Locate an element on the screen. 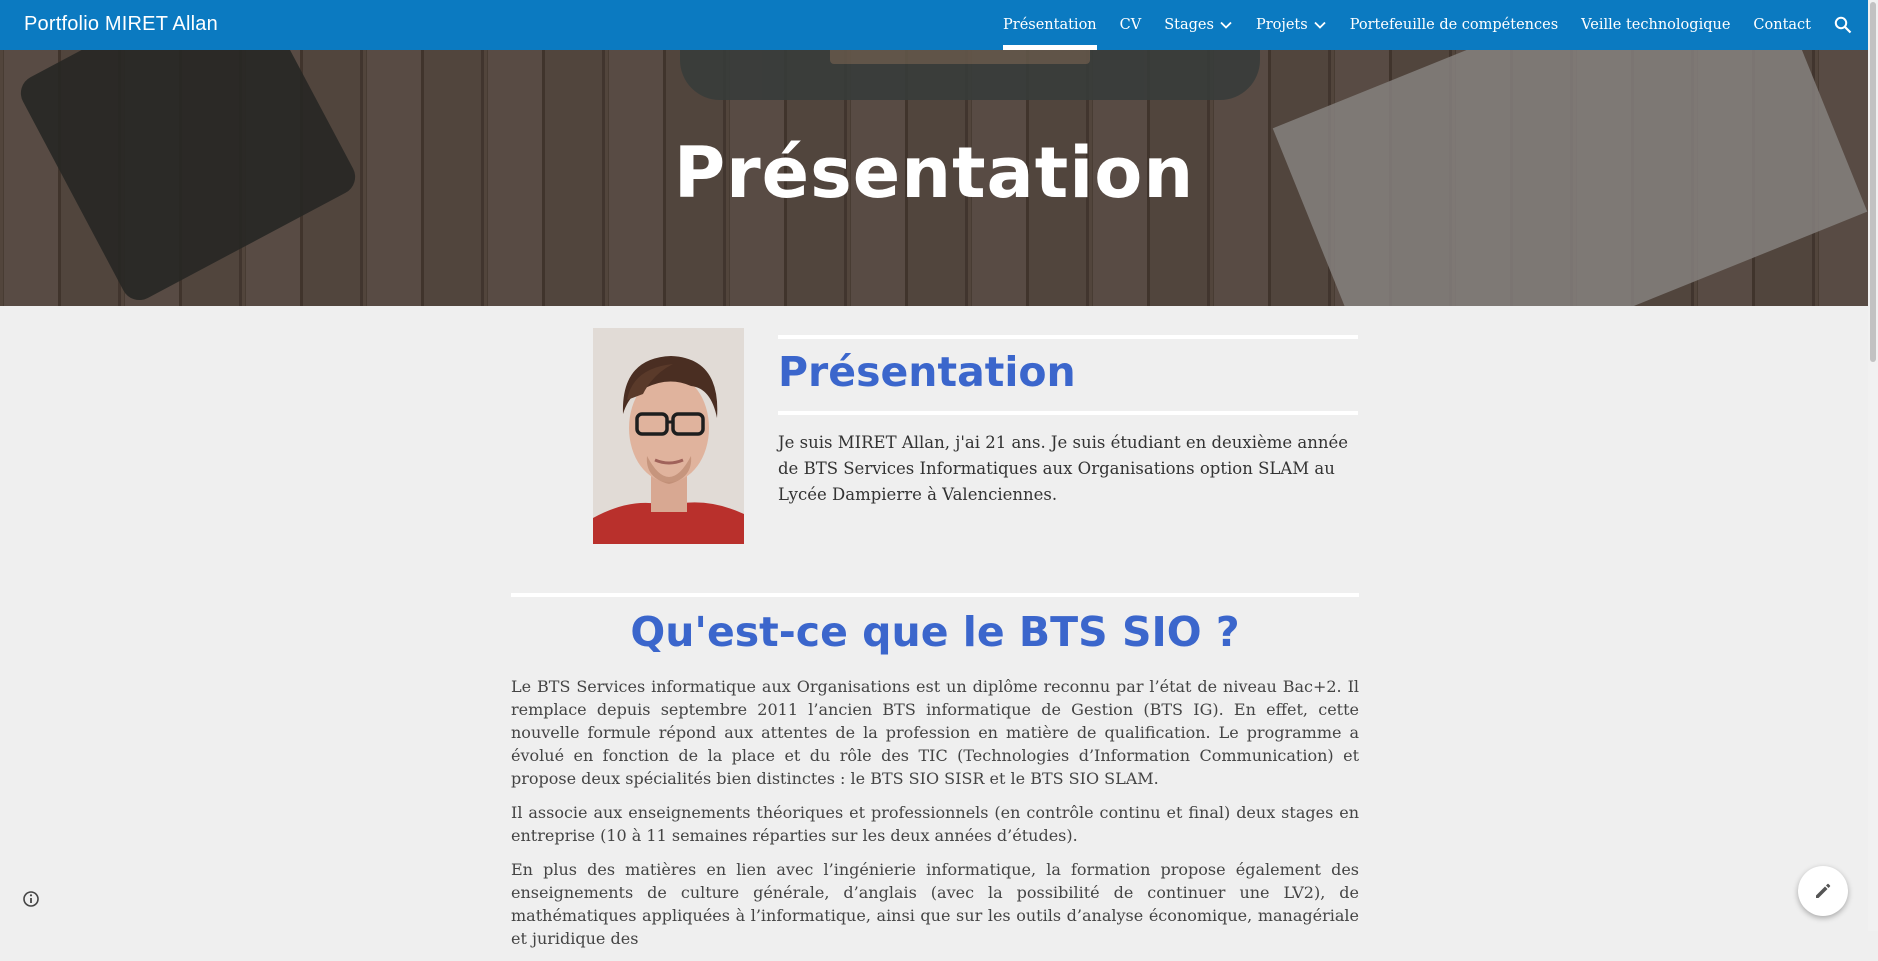 The width and height of the screenshot is (1878, 961). nav-item-cv: CV is located at coordinates (1131, 25).